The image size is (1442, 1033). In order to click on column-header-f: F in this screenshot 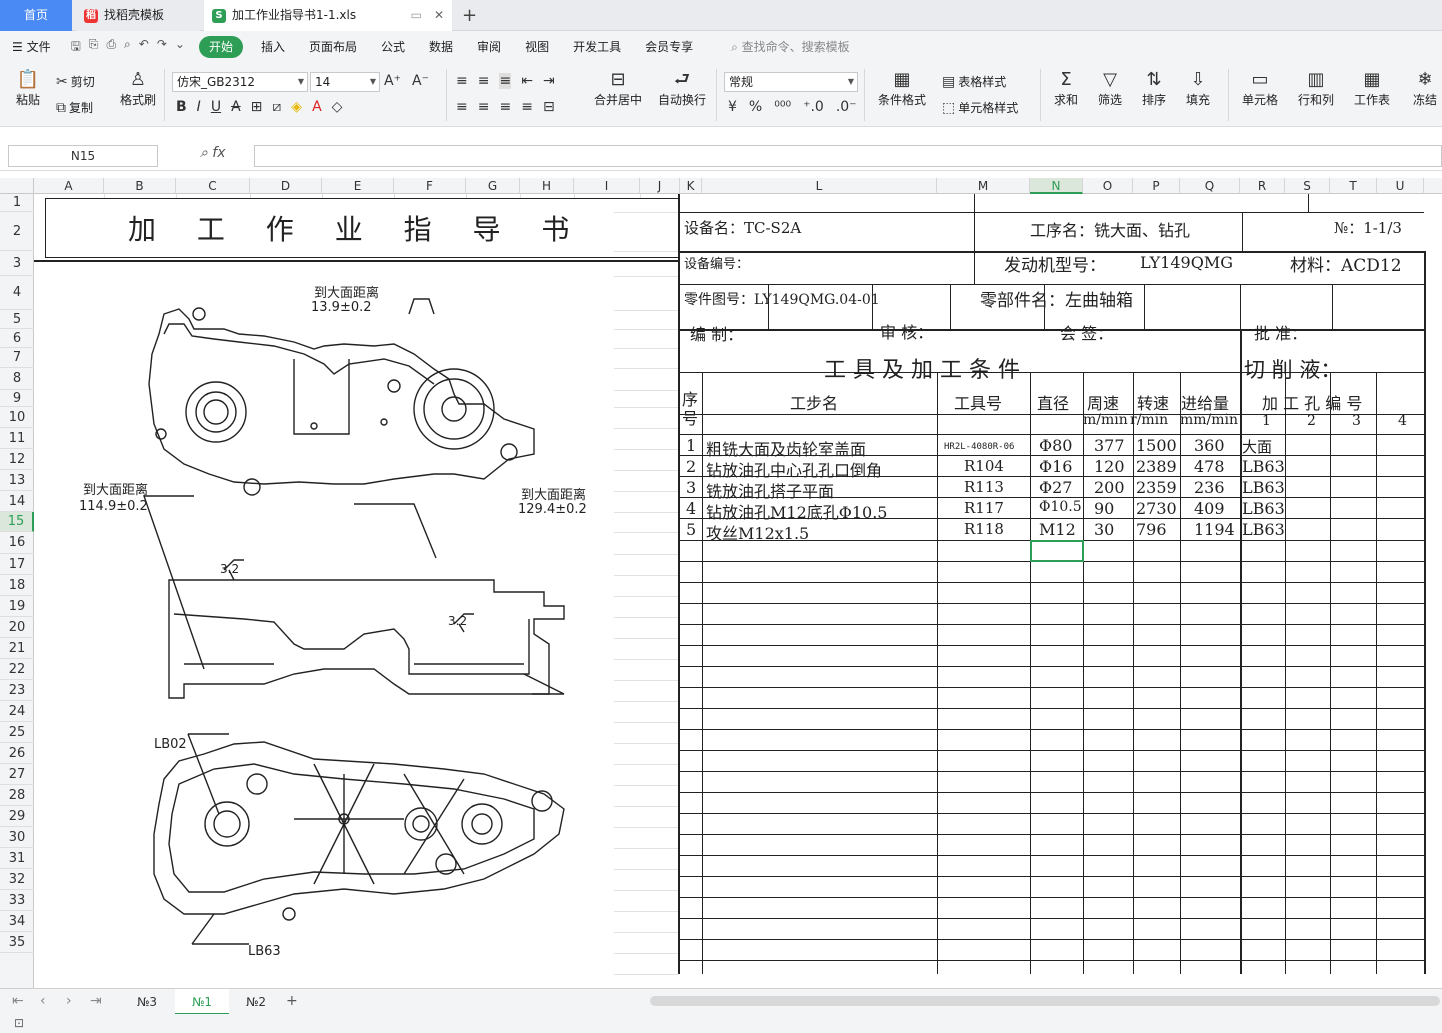, I will do `click(430, 186)`.